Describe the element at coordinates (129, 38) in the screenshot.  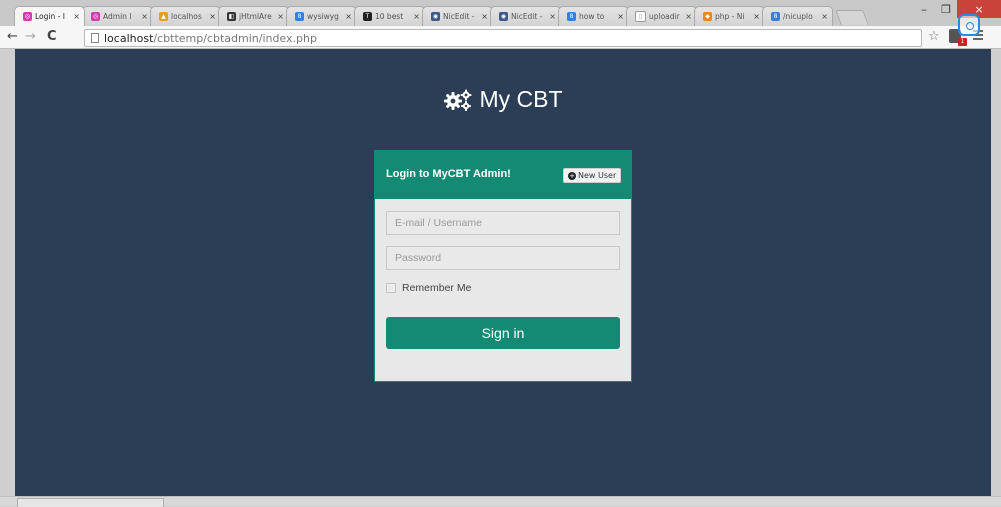
I see `url-host: localhost` at that location.